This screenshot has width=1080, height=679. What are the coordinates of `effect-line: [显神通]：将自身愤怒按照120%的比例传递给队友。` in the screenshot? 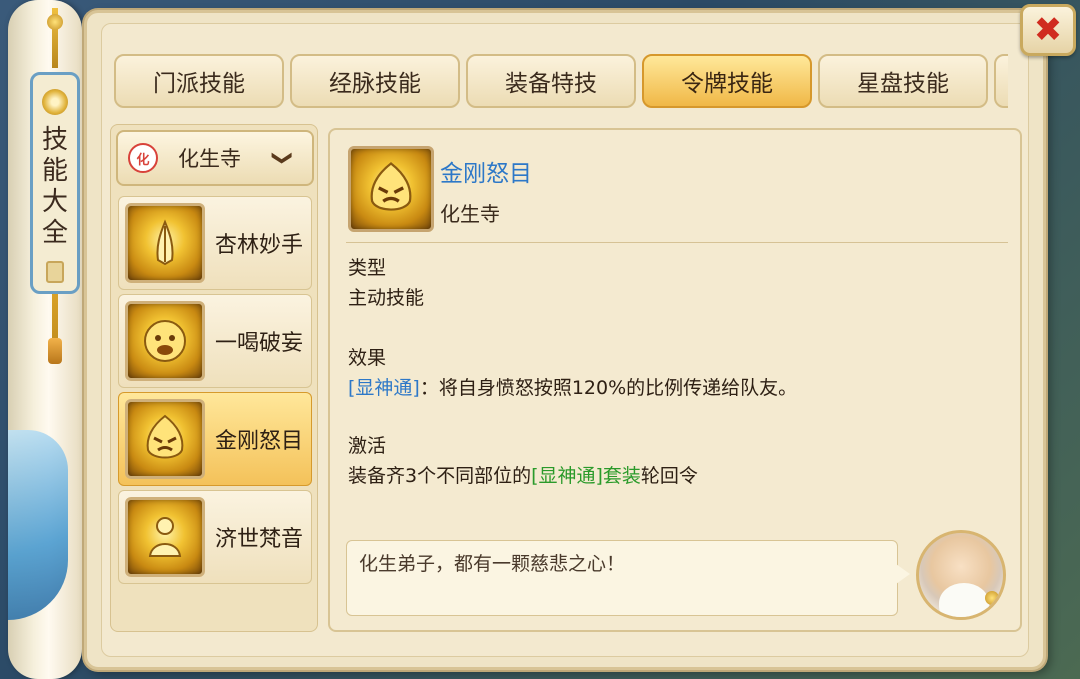 It's located at (572, 388).